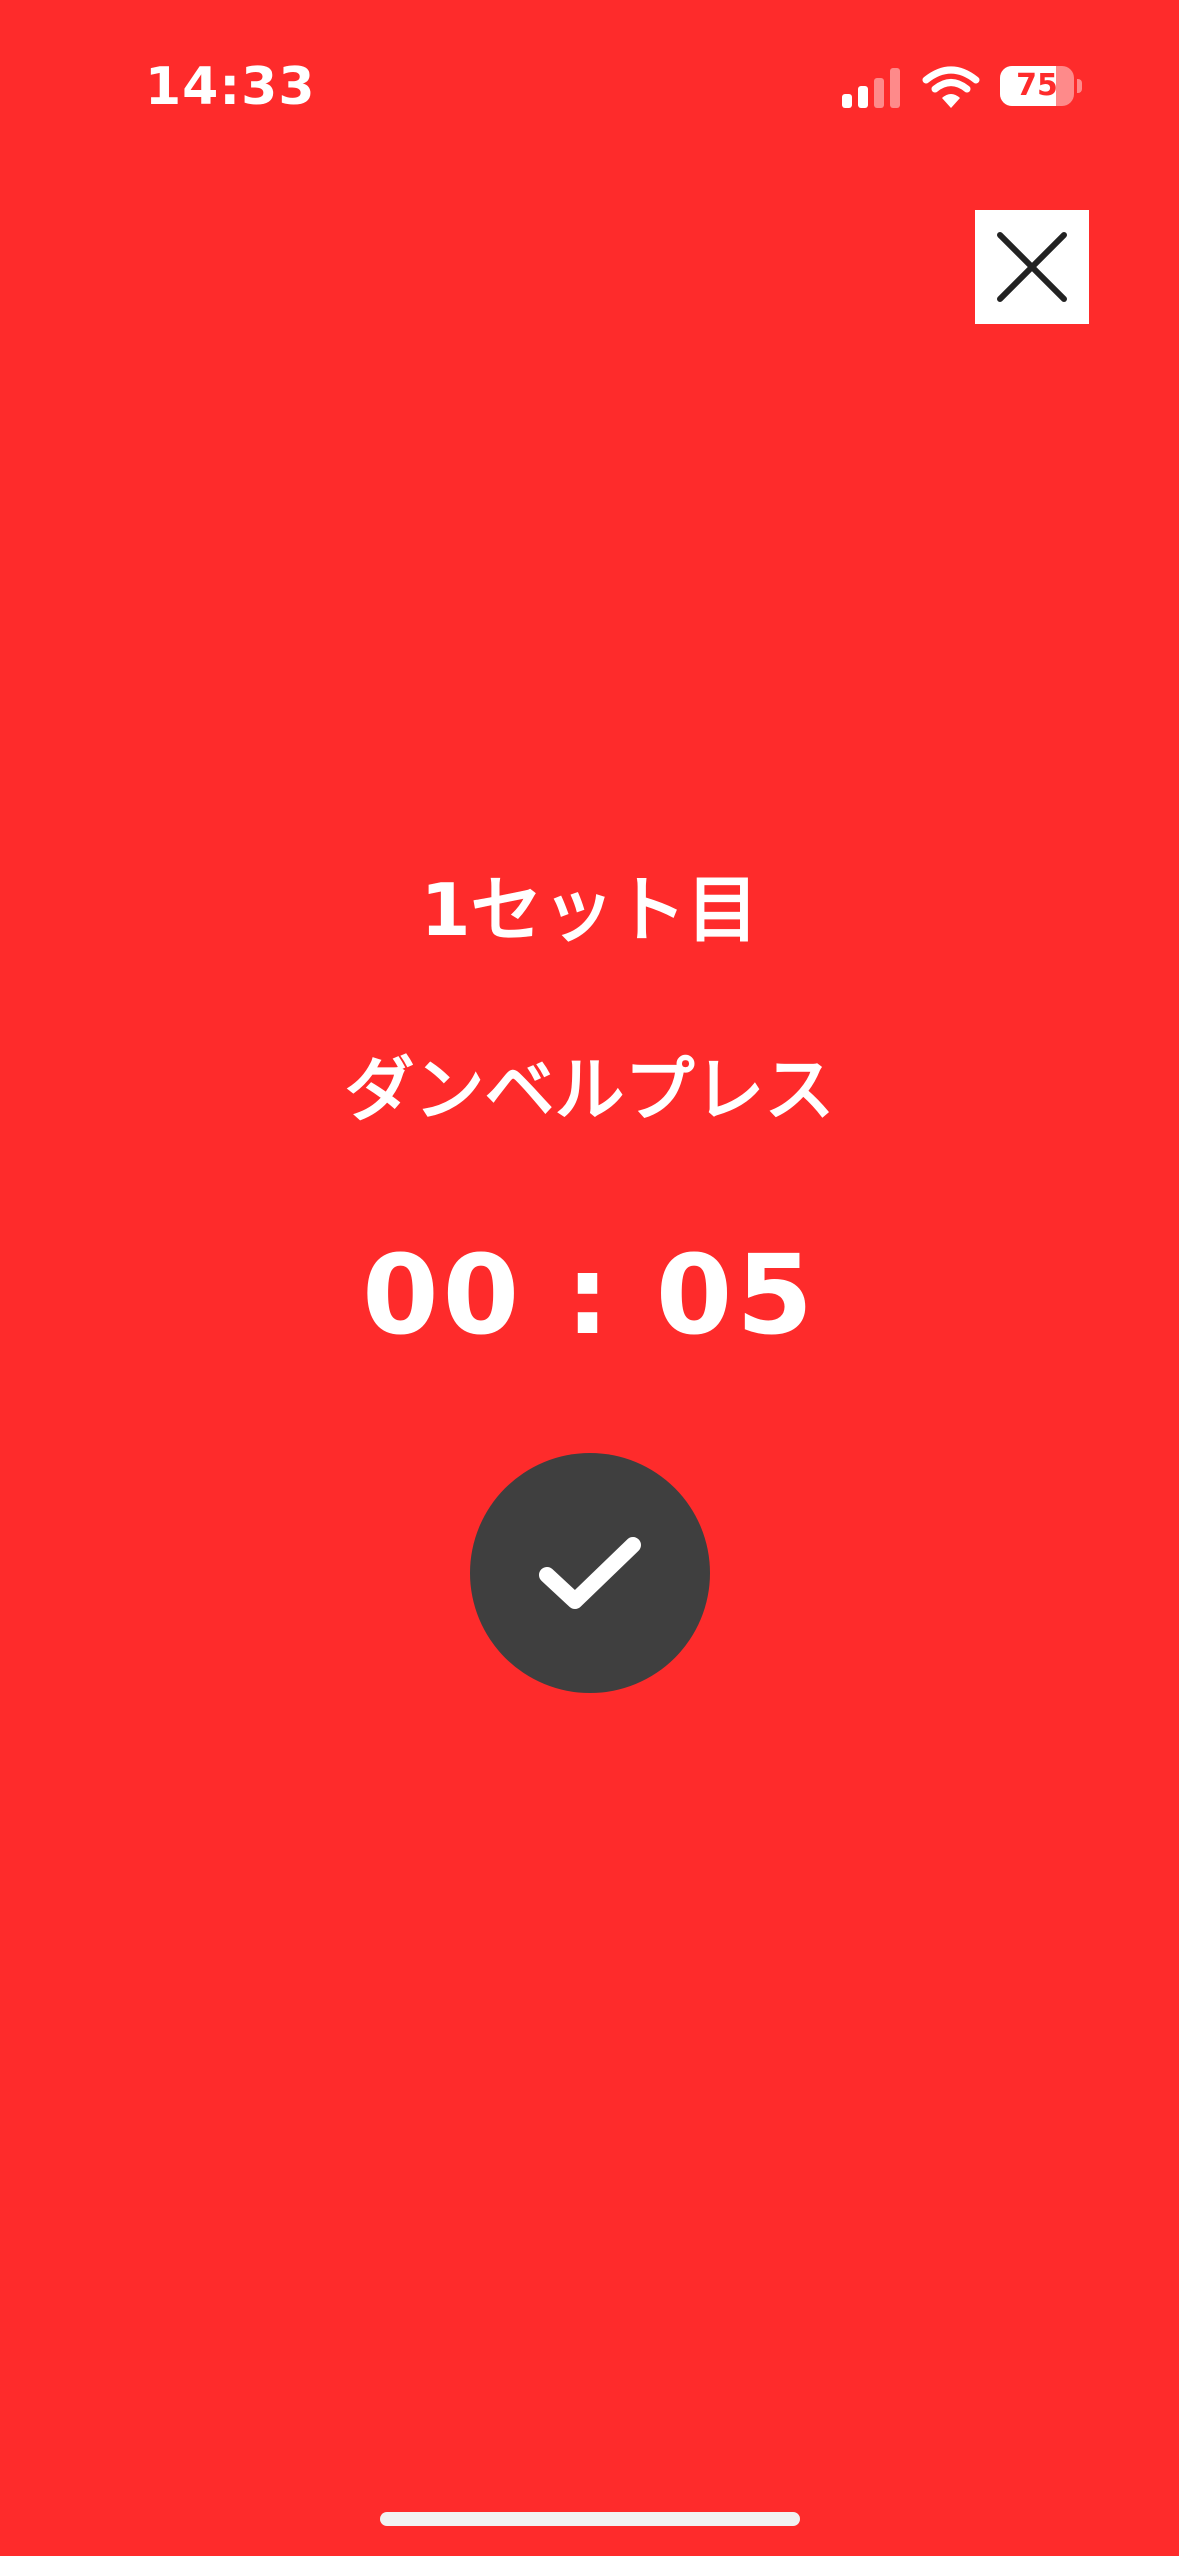 This screenshot has height=2556, width=1179. What do you see at coordinates (951, 87) in the screenshot?
I see `wifi-icon` at bounding box center [951, 87].